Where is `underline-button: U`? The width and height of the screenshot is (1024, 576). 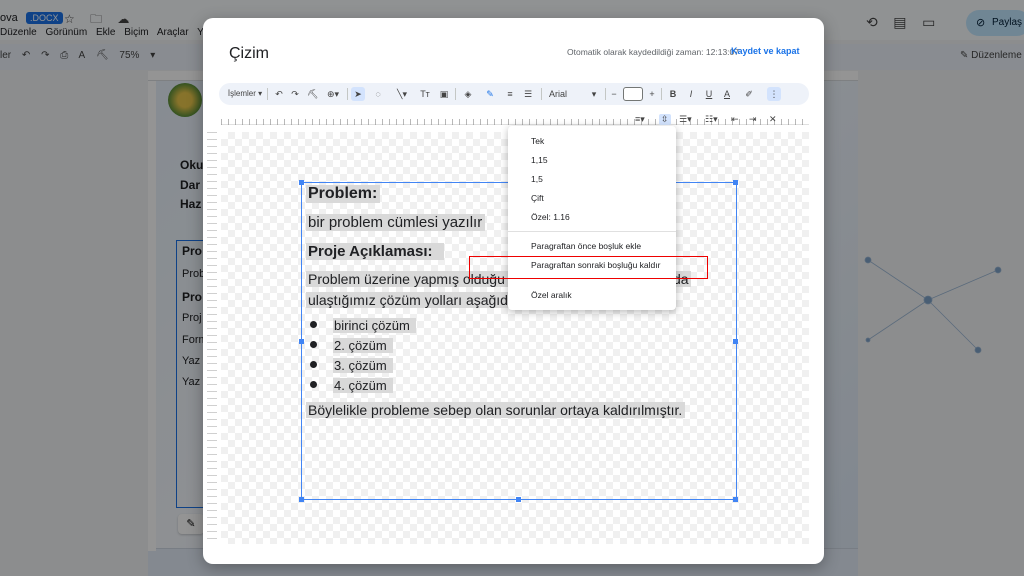 underline-button: U is located at coordinates (709, 94).